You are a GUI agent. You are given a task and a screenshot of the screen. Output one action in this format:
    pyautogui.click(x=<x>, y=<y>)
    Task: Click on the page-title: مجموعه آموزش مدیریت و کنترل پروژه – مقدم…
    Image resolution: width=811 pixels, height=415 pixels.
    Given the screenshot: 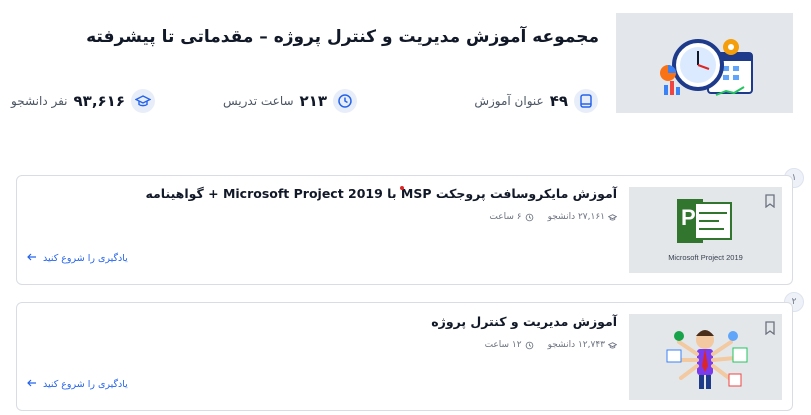 What is the action you would take?
    pyautogui.click(x=342, y=37)
    